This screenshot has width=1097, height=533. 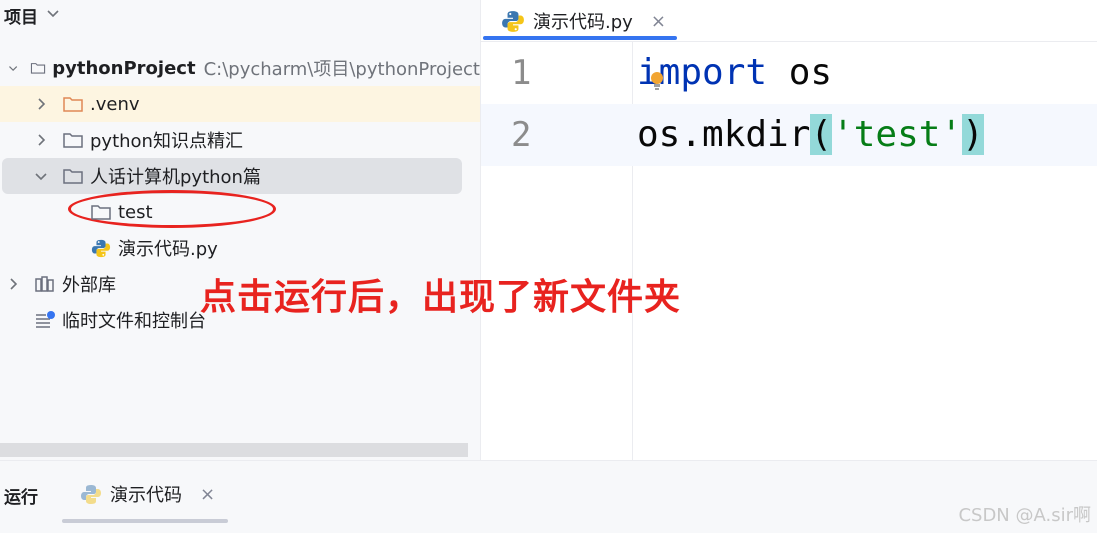 I want to click on code-text: os.mkdir('test'), so click(x=810, y=135).